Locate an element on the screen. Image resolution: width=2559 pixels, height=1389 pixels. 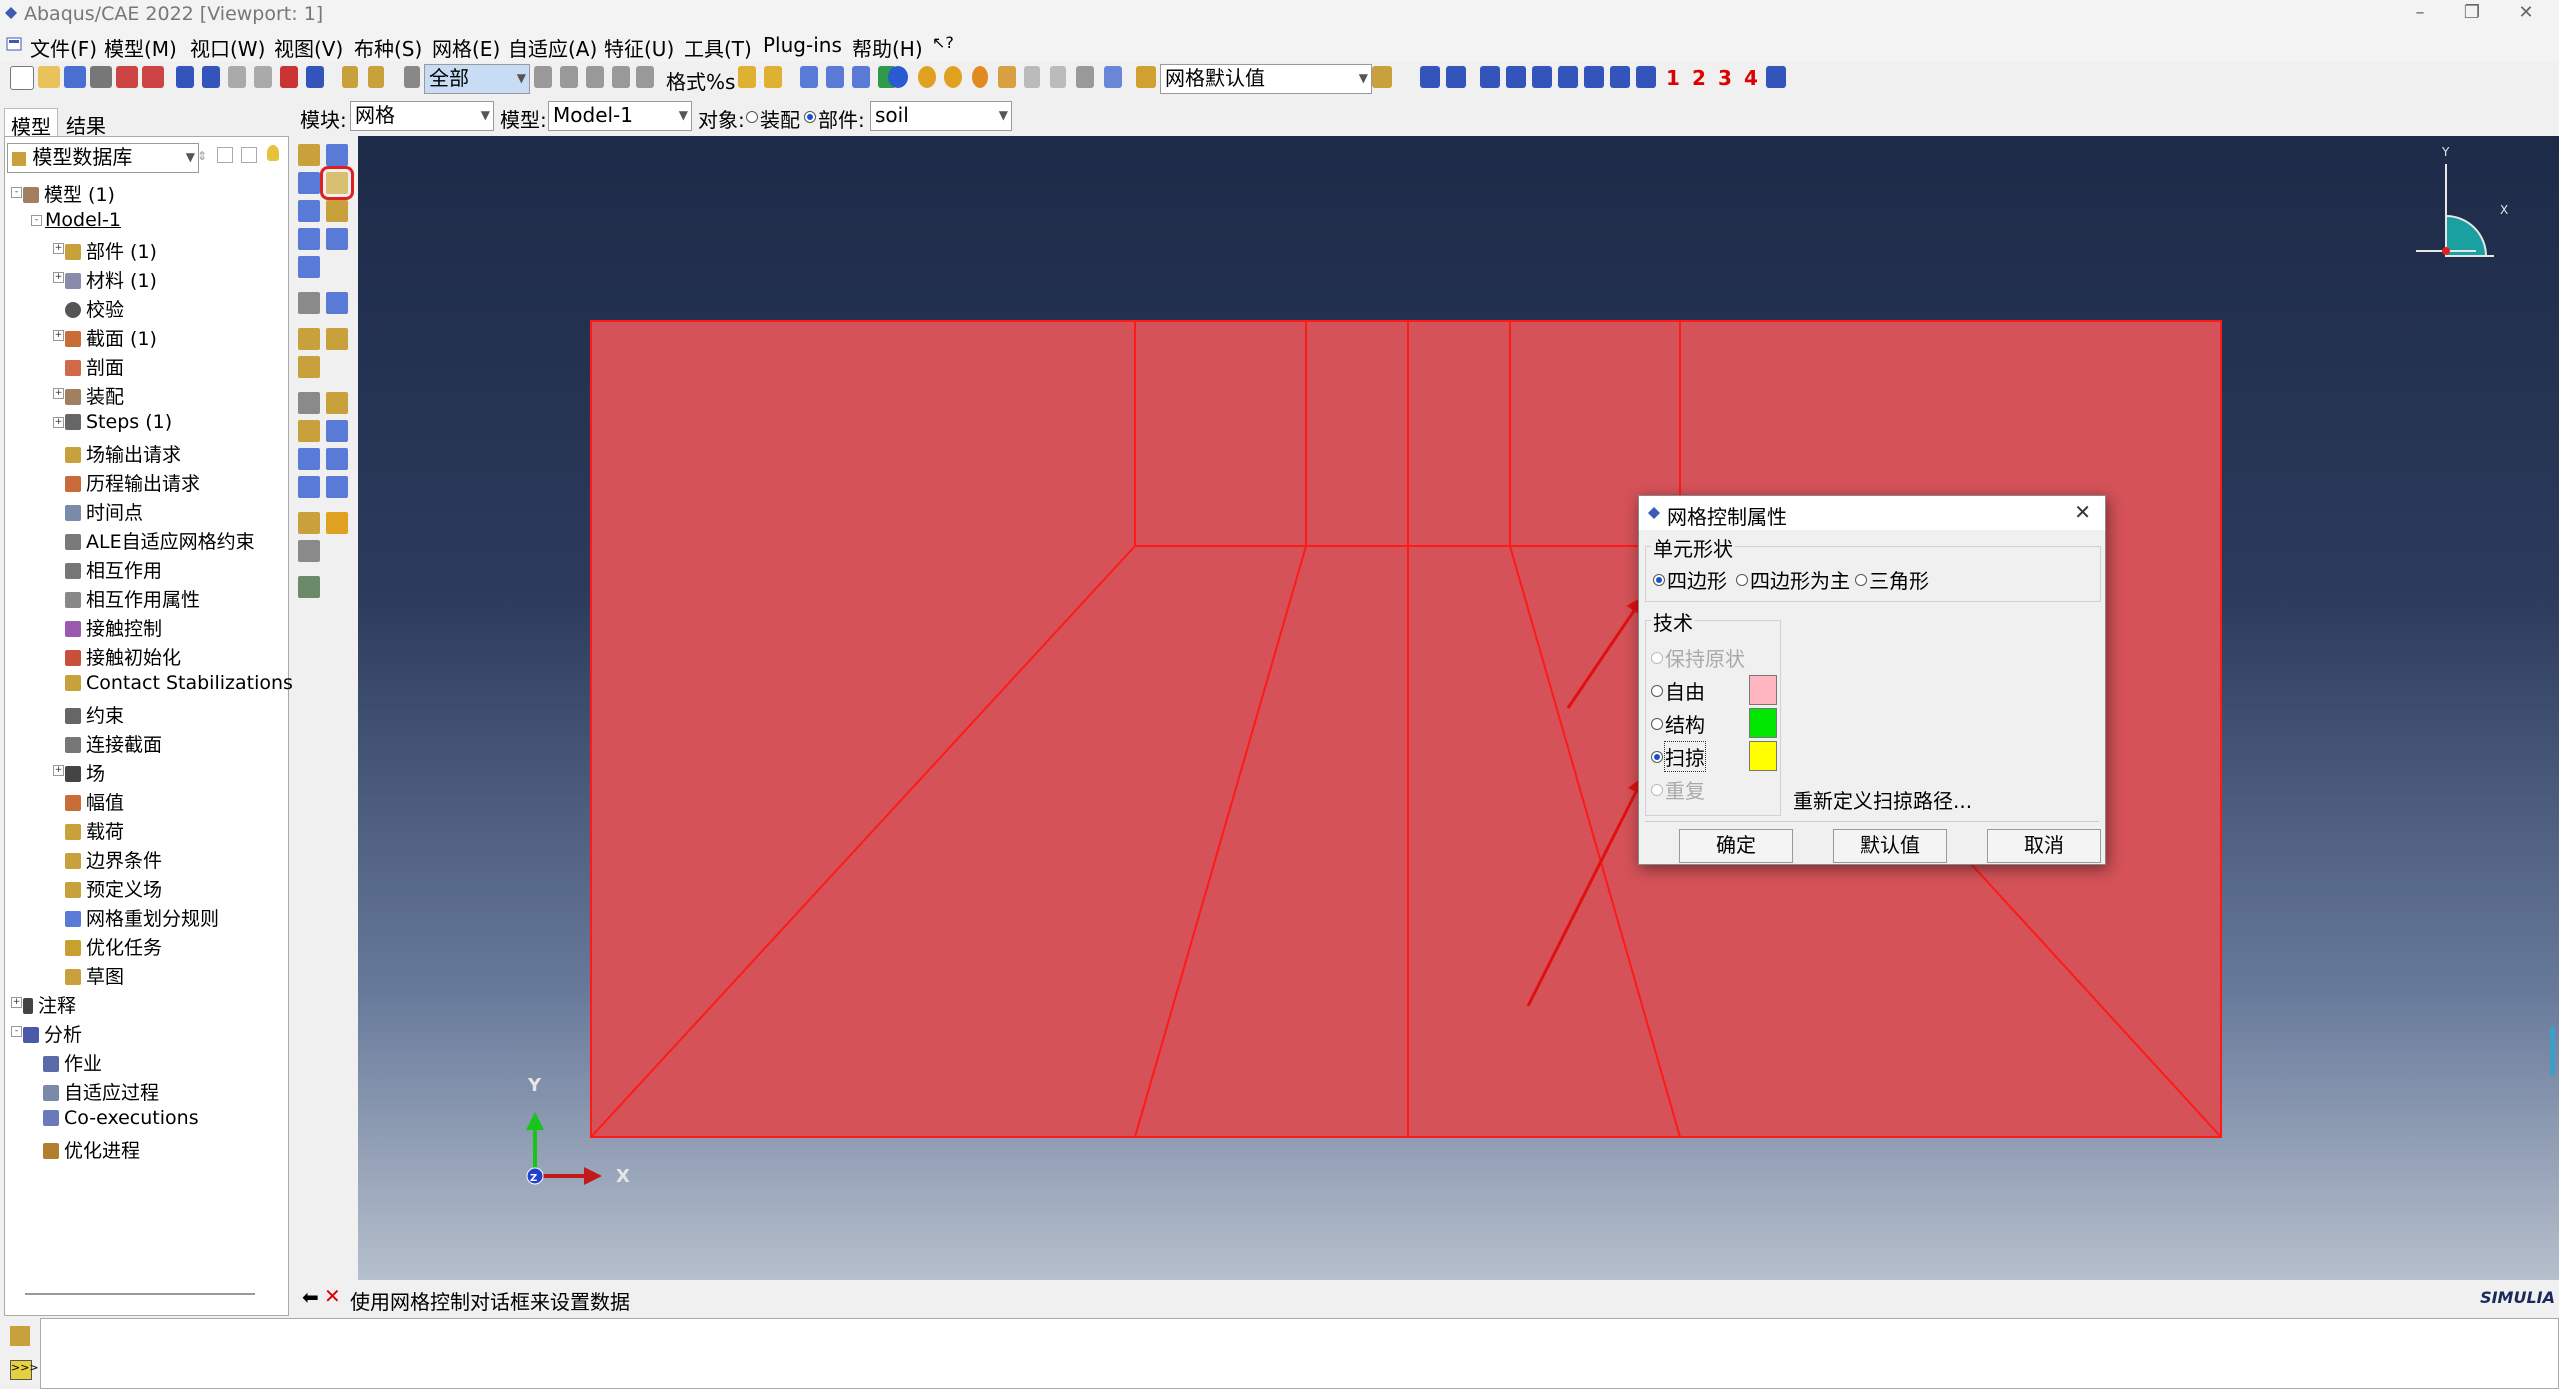
render-icon is located at coordinates (747, 77).